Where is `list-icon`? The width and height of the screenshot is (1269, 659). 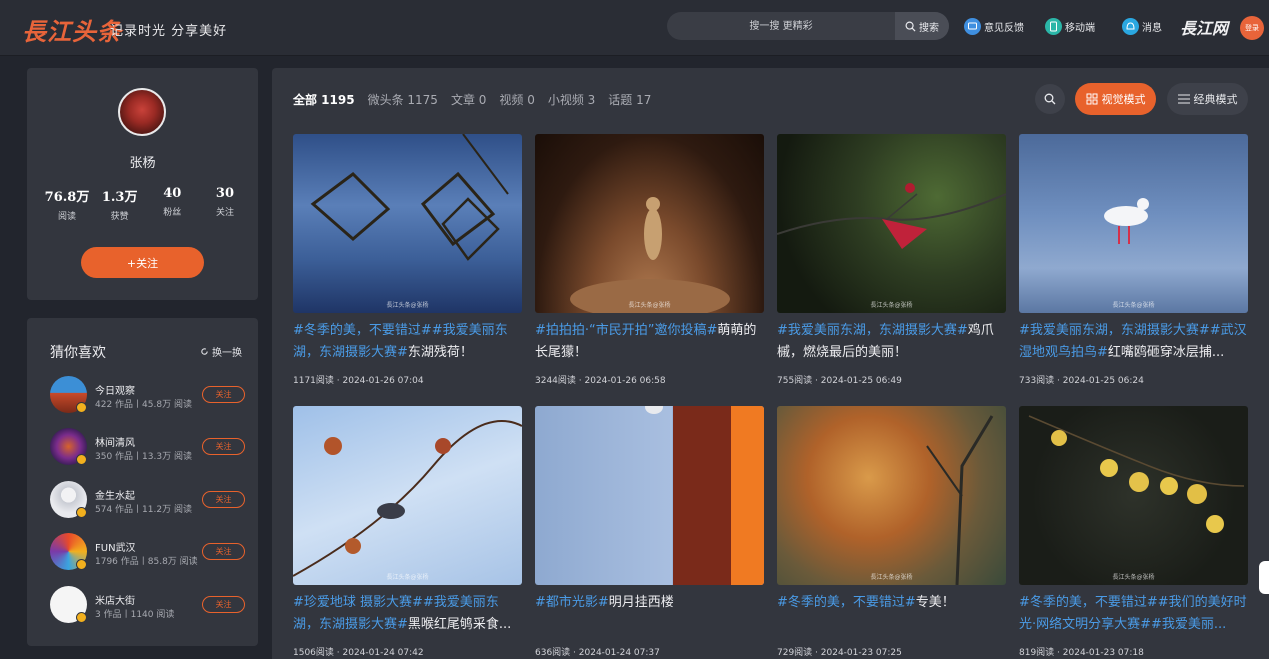 list-icon is located at coordinates (1183, 99).